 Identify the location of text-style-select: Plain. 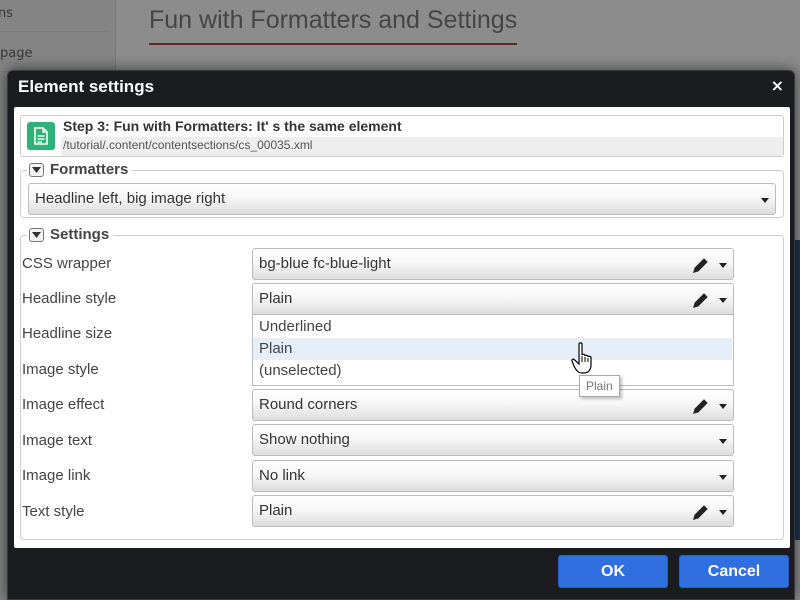
(493, 511).